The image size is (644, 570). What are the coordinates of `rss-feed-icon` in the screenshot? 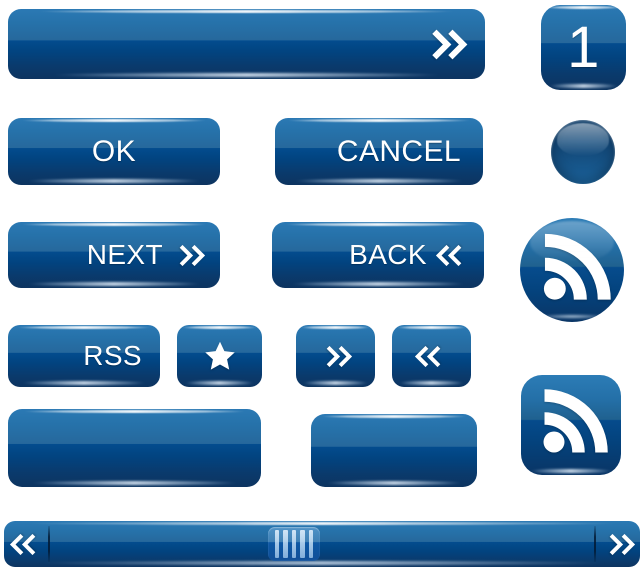 It's located at (571, 425).